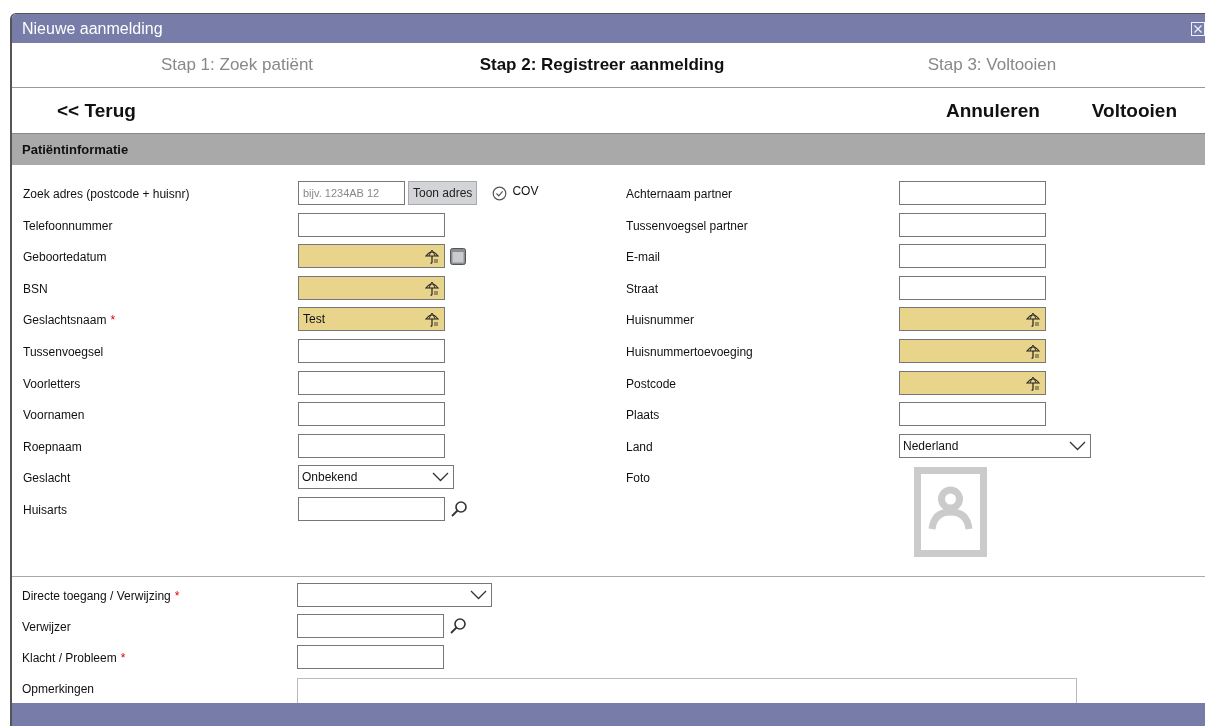 The height and width of the screenshot is (726, 1205). Describe the element at coordinates (525, 191) in the screenshot. I see `checkbox-label: COV` at that location.